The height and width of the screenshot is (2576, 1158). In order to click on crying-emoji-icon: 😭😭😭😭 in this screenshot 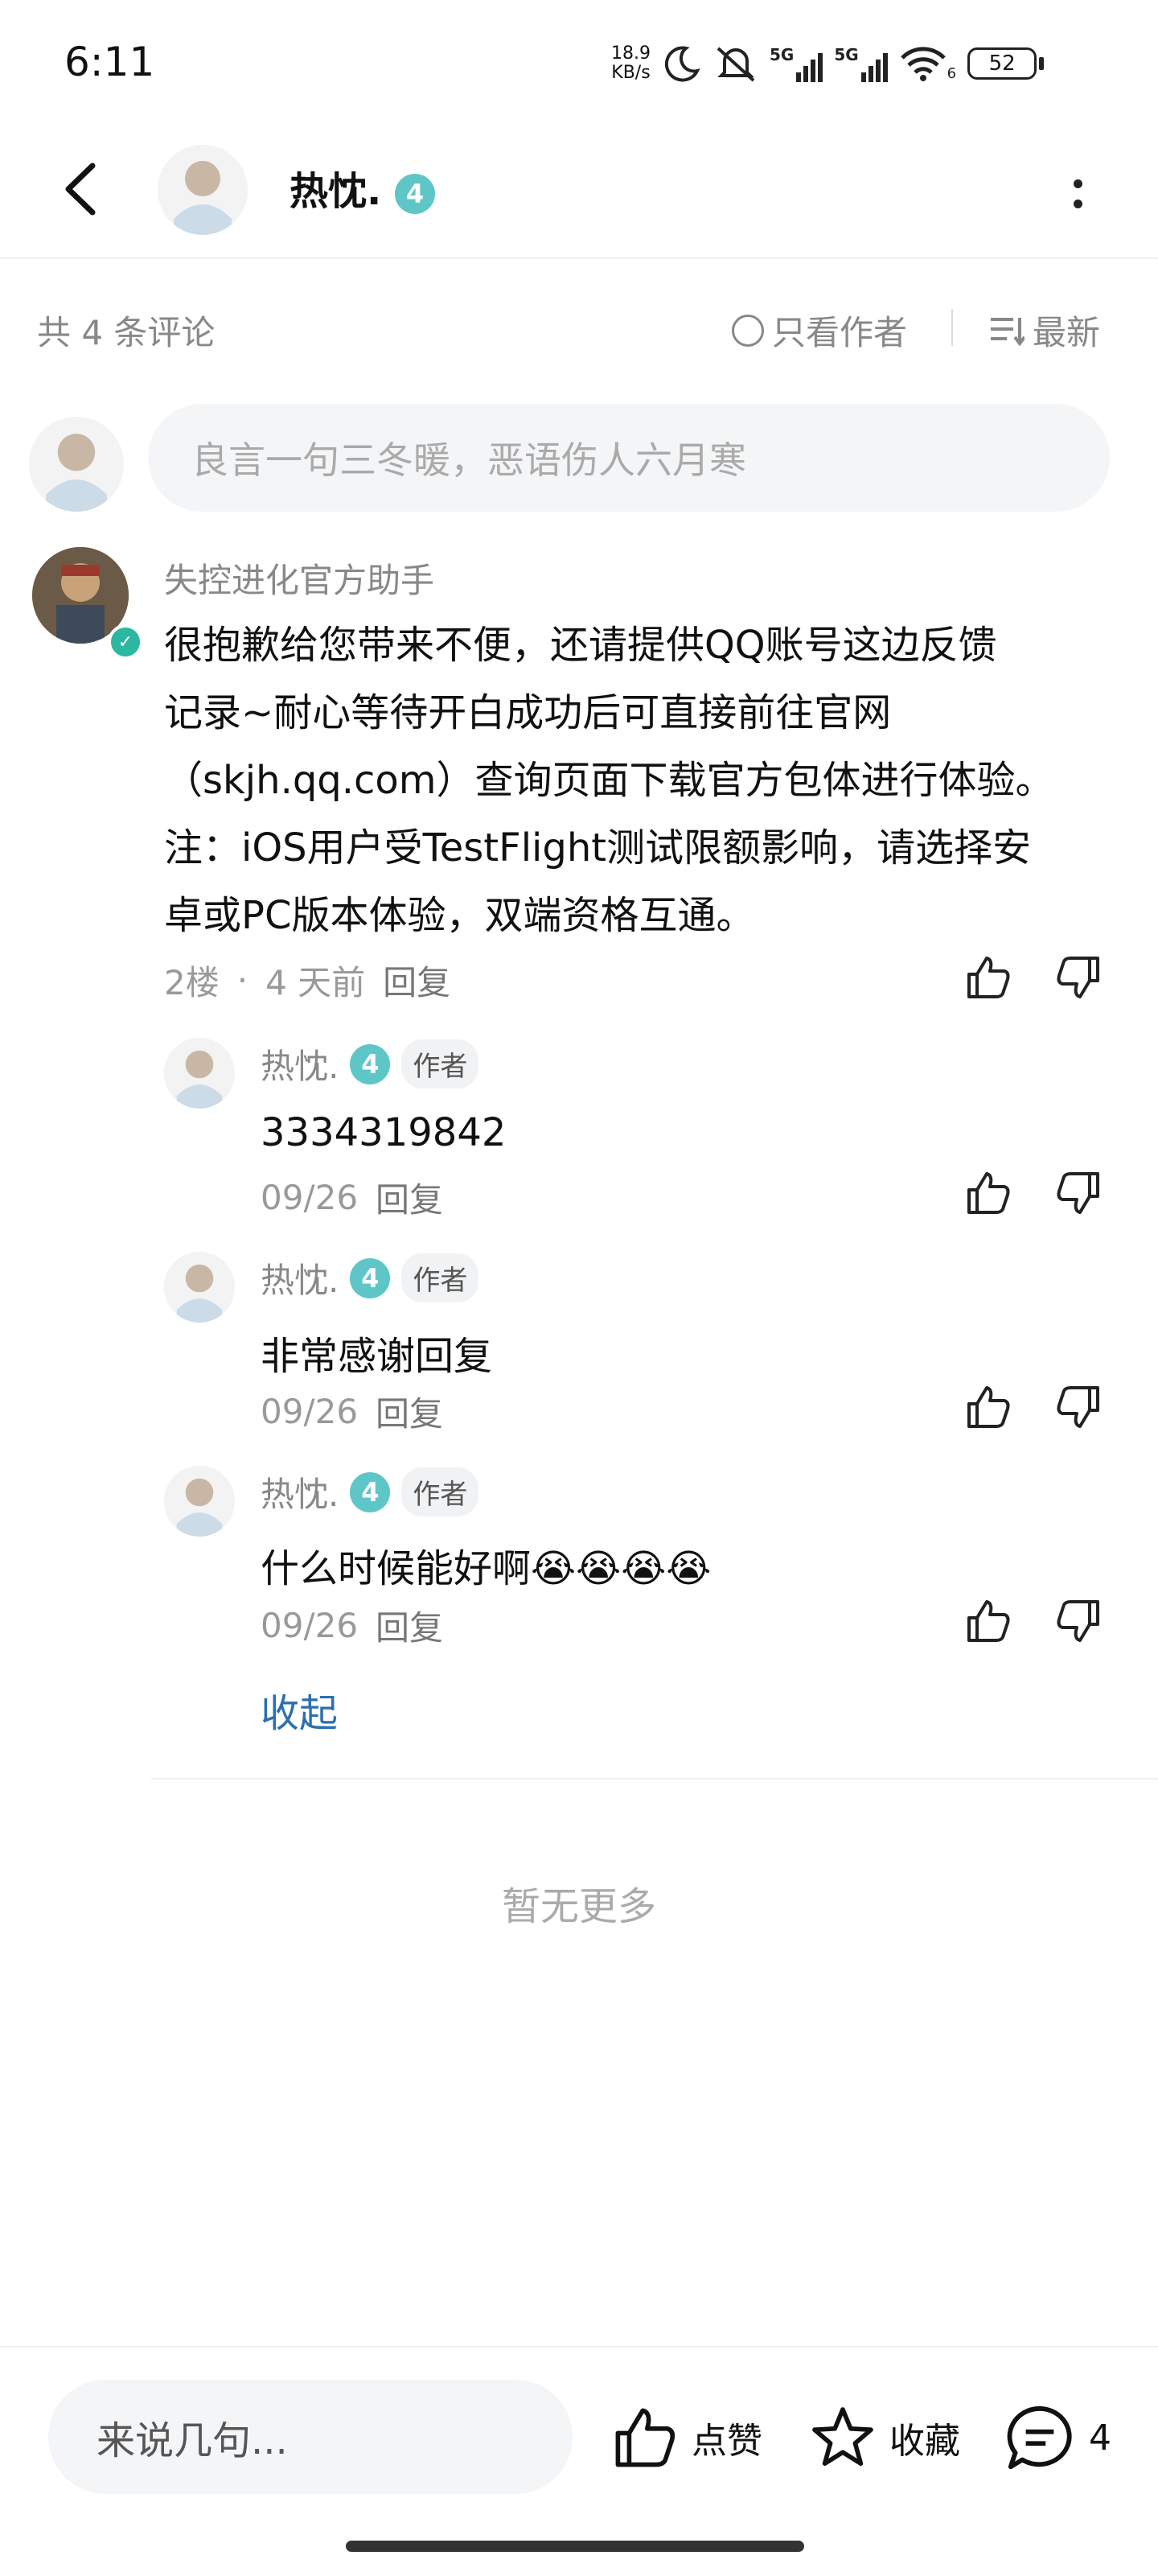, I will do `click(621, 1568)`.